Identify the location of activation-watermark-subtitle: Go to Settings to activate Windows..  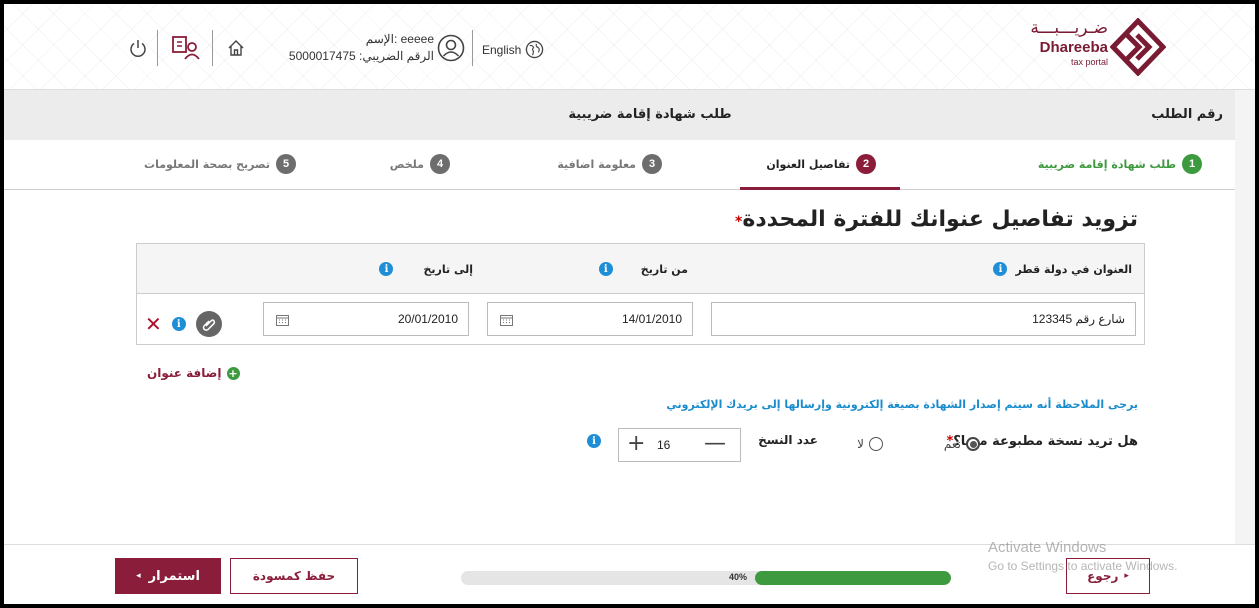
(1083, 566).